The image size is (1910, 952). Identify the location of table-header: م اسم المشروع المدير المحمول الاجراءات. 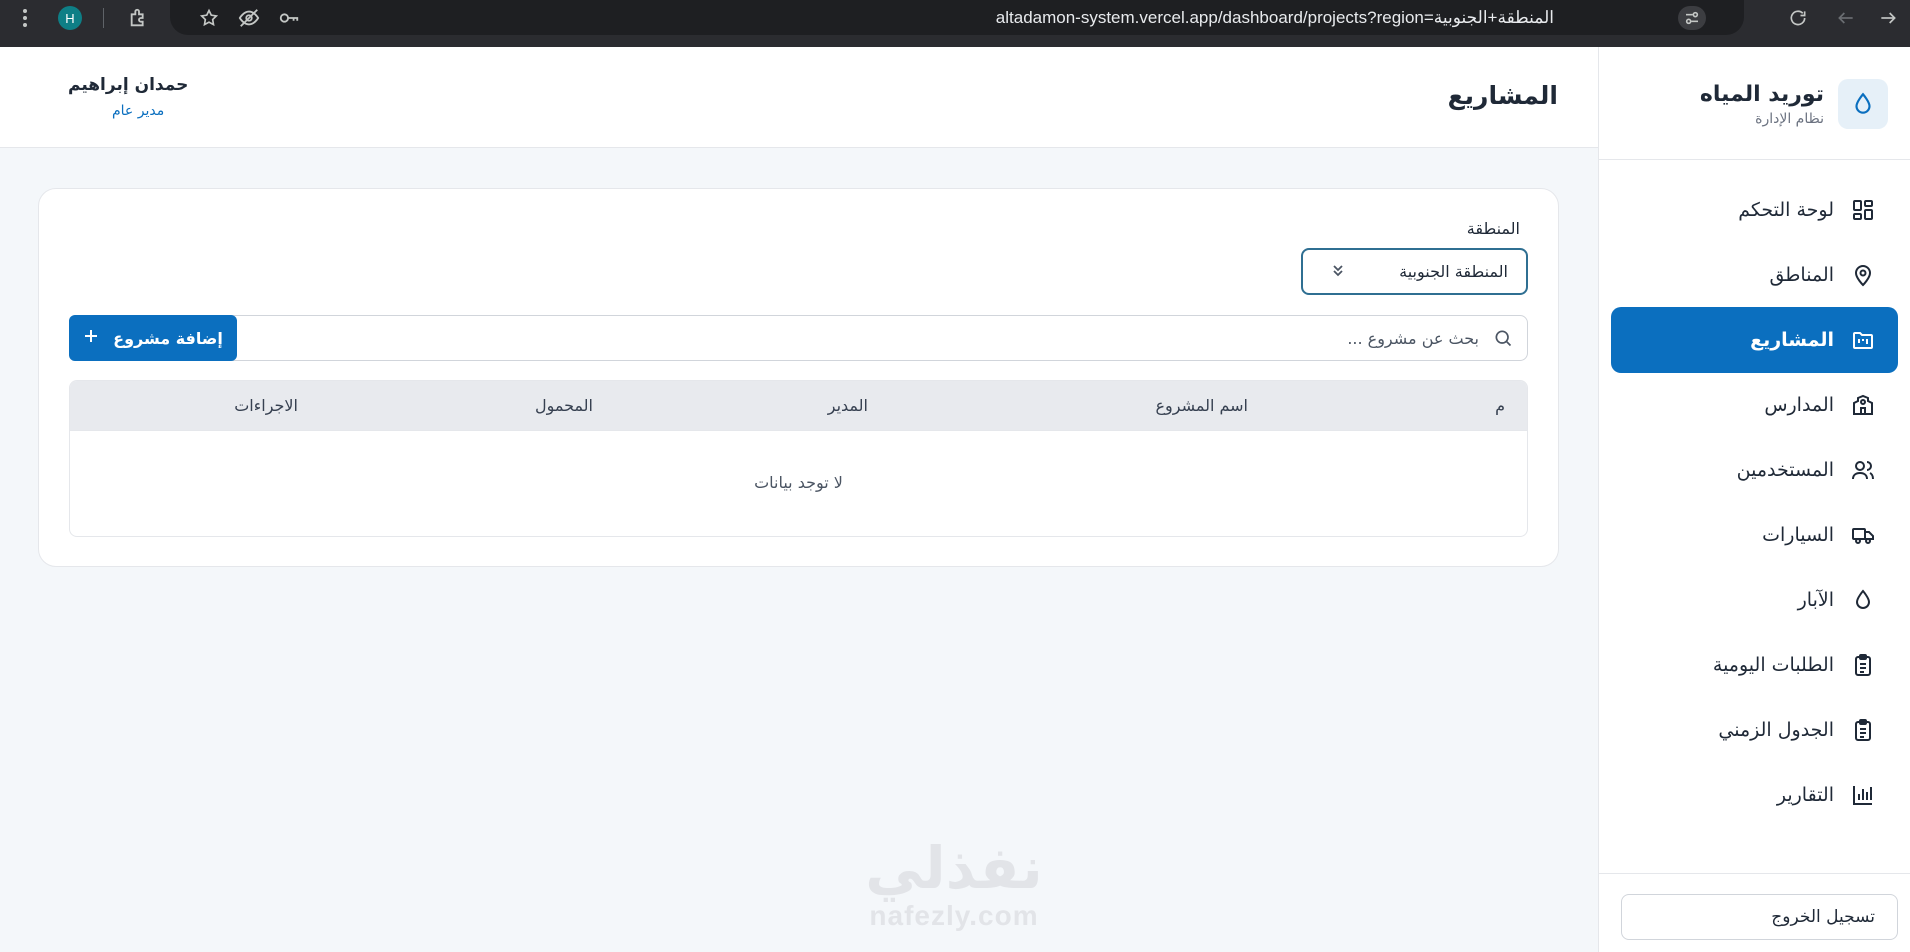
(798, 406).